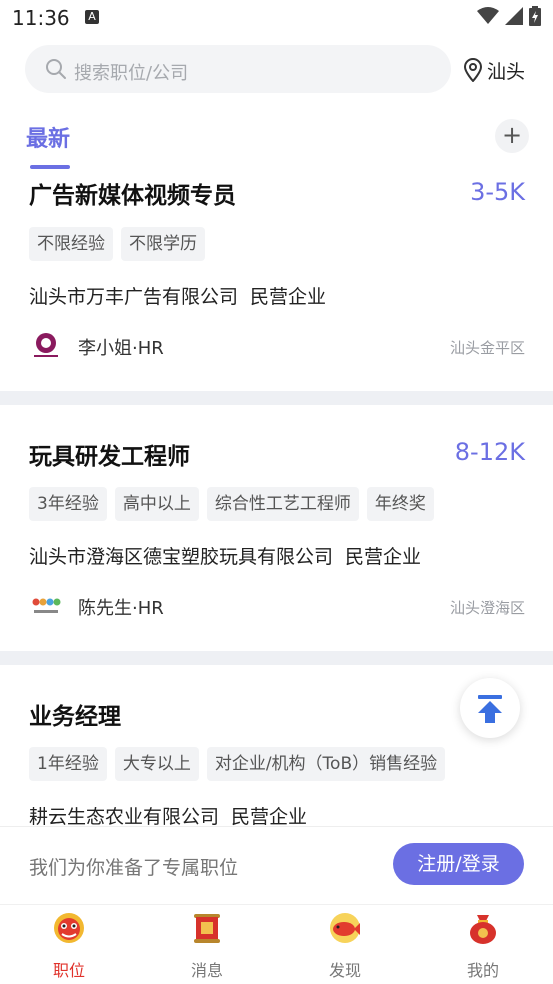  What do you see at coordinates (535, 16) in the screenshot?
I see `battery-icon` at bounding box center [535, 16].